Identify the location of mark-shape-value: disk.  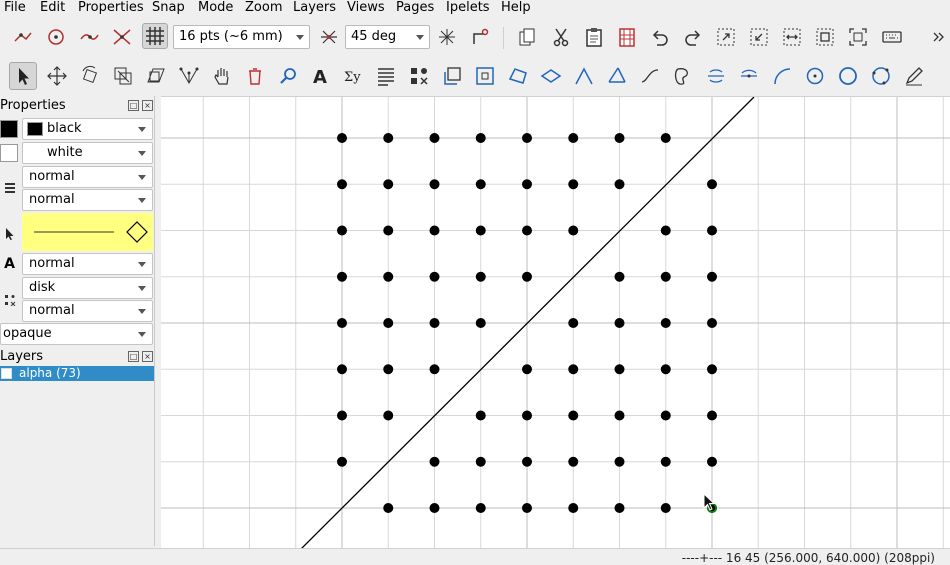
(42, 287).